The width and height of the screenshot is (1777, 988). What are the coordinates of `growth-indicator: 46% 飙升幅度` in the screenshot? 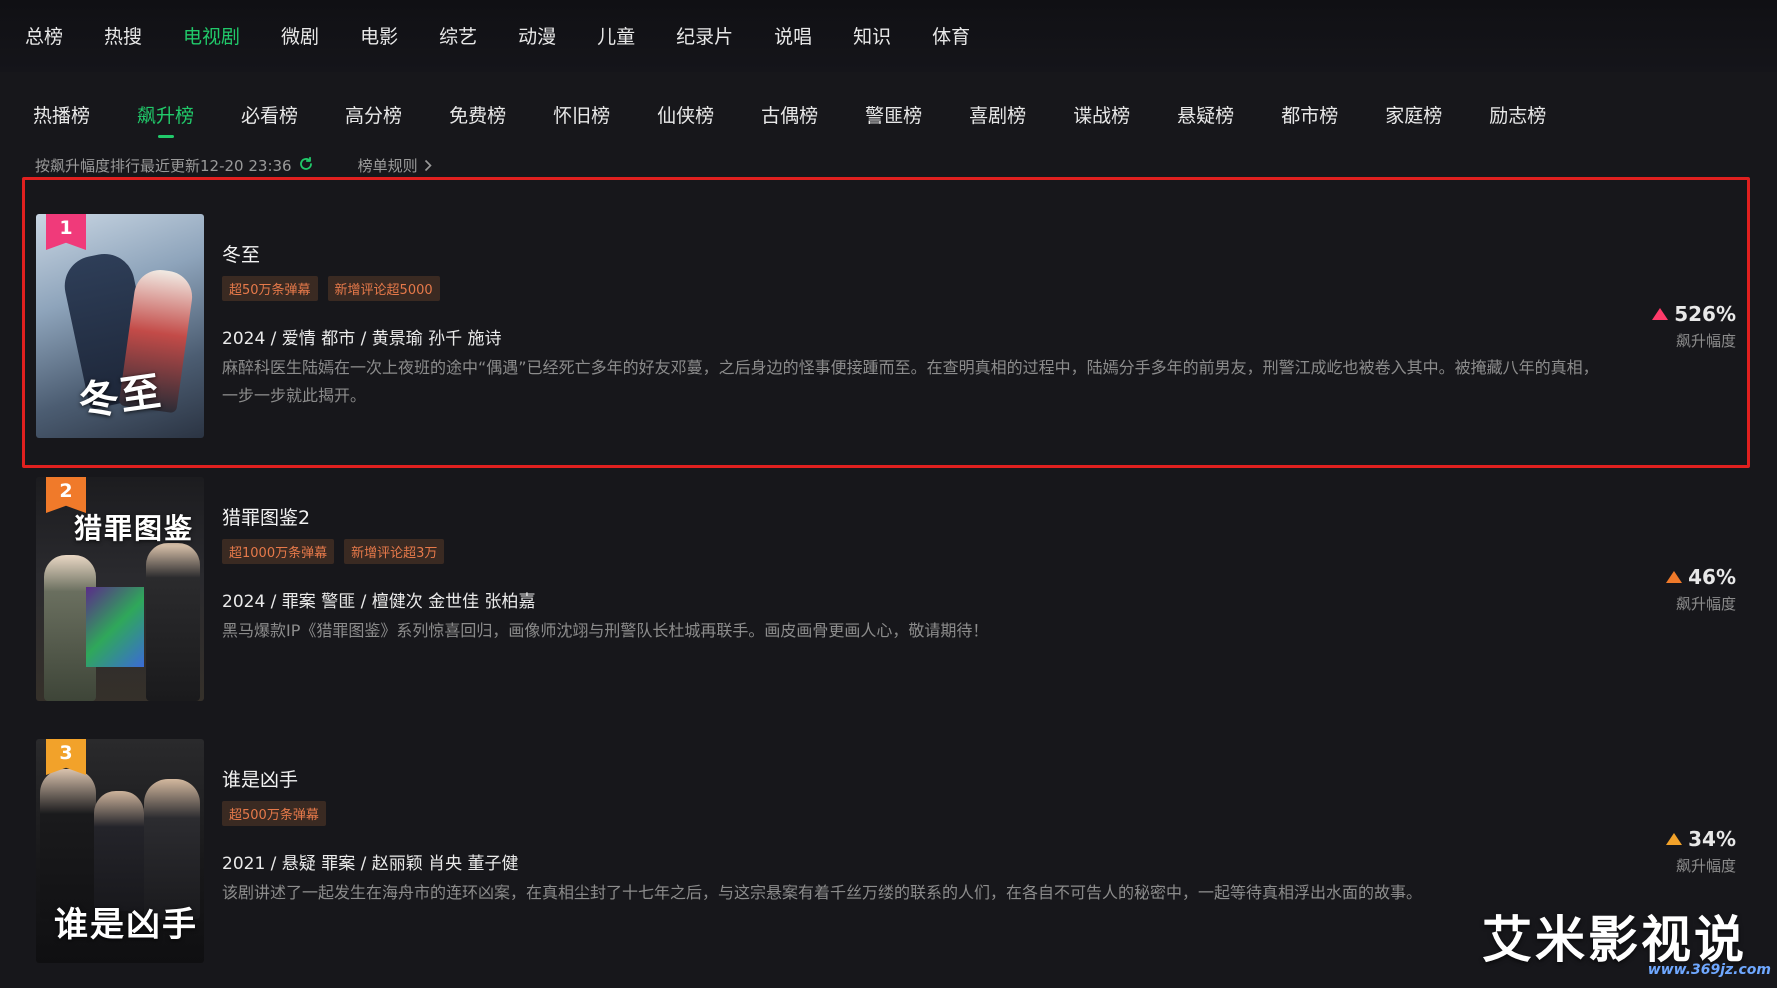 It's located at (1686, 589).